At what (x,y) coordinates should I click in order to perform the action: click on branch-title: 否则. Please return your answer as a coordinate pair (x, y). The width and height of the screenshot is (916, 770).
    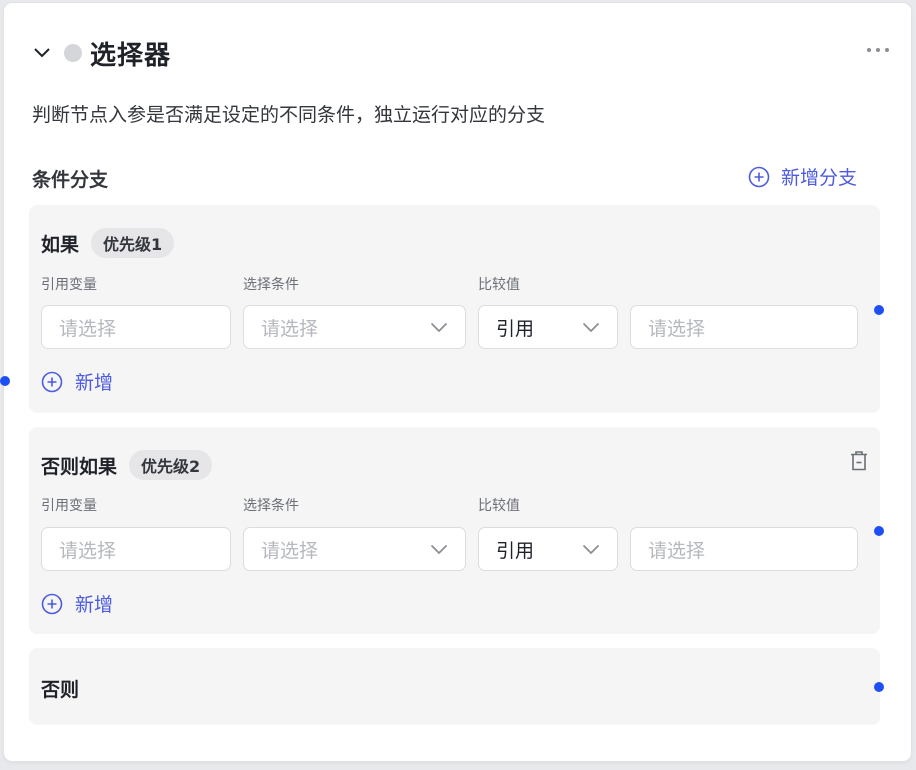
    Looking at the image, I should click on (60, 690).